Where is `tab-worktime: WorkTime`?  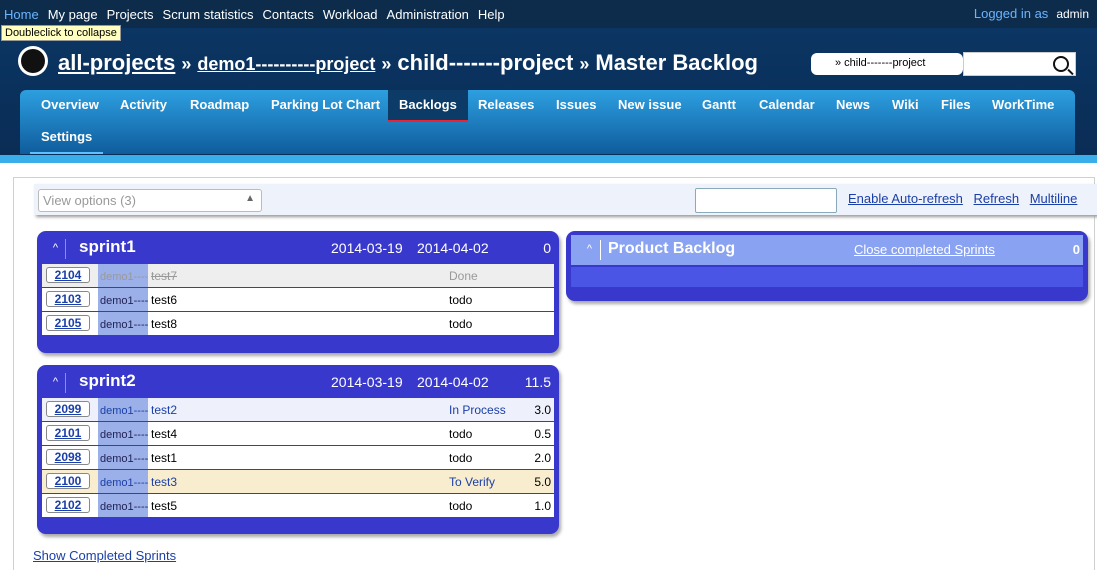 tab-worktime: WorkTime is located at coordinates (1023, 106).